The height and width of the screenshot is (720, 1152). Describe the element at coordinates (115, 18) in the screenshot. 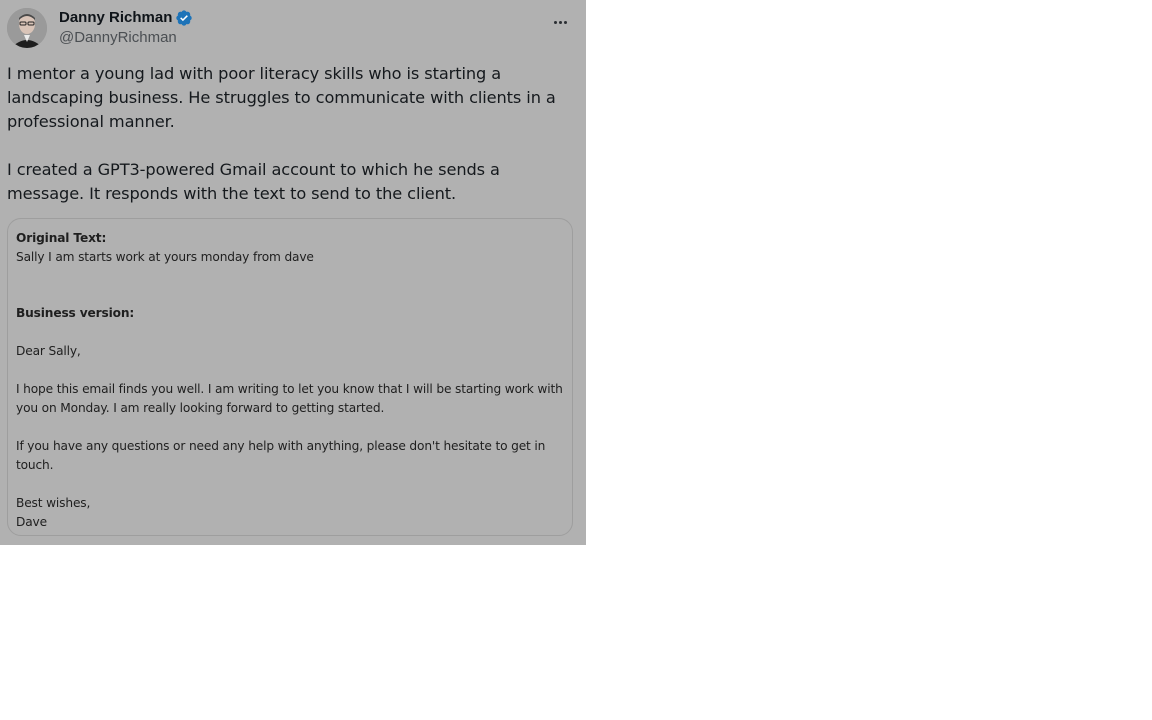

I see `display-name: Danny Richman` at that location.